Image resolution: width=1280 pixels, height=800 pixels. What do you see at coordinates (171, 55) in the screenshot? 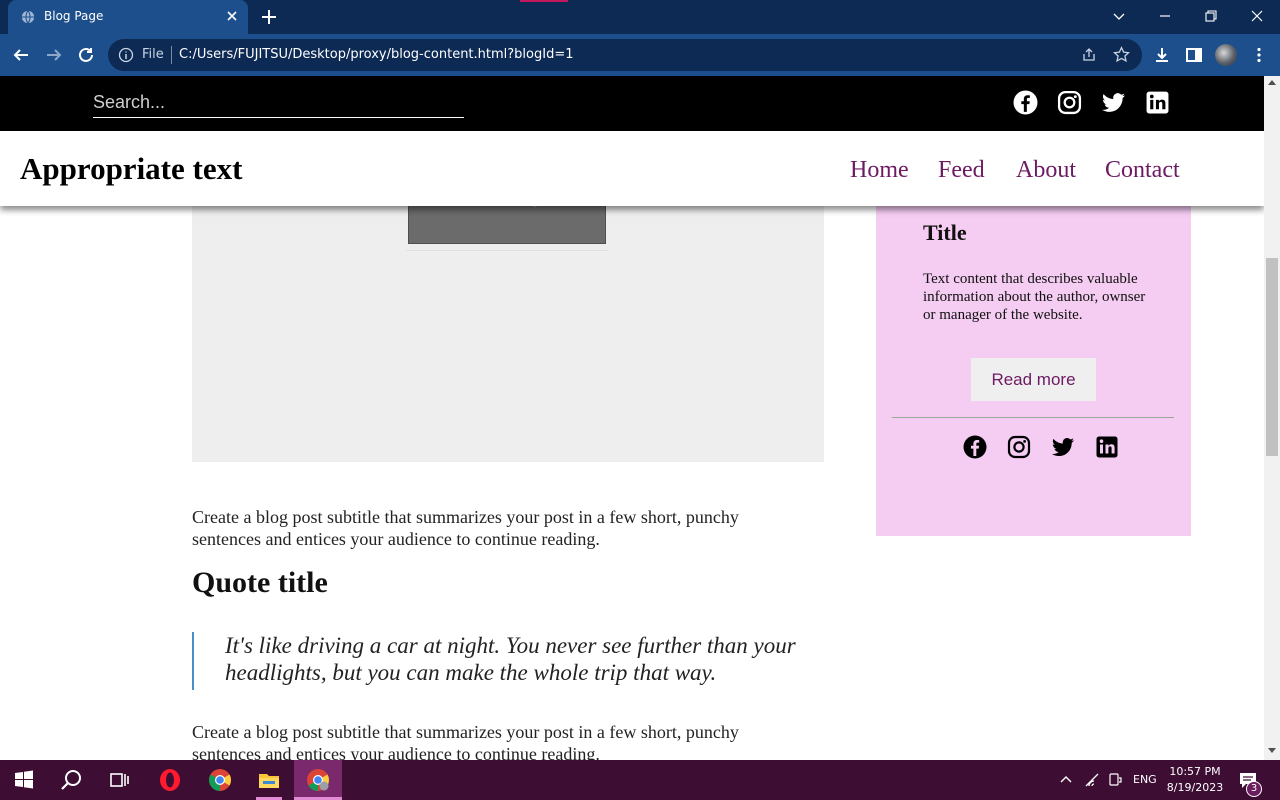
I see `omnibox-divider` at bounding box center [171, 55].